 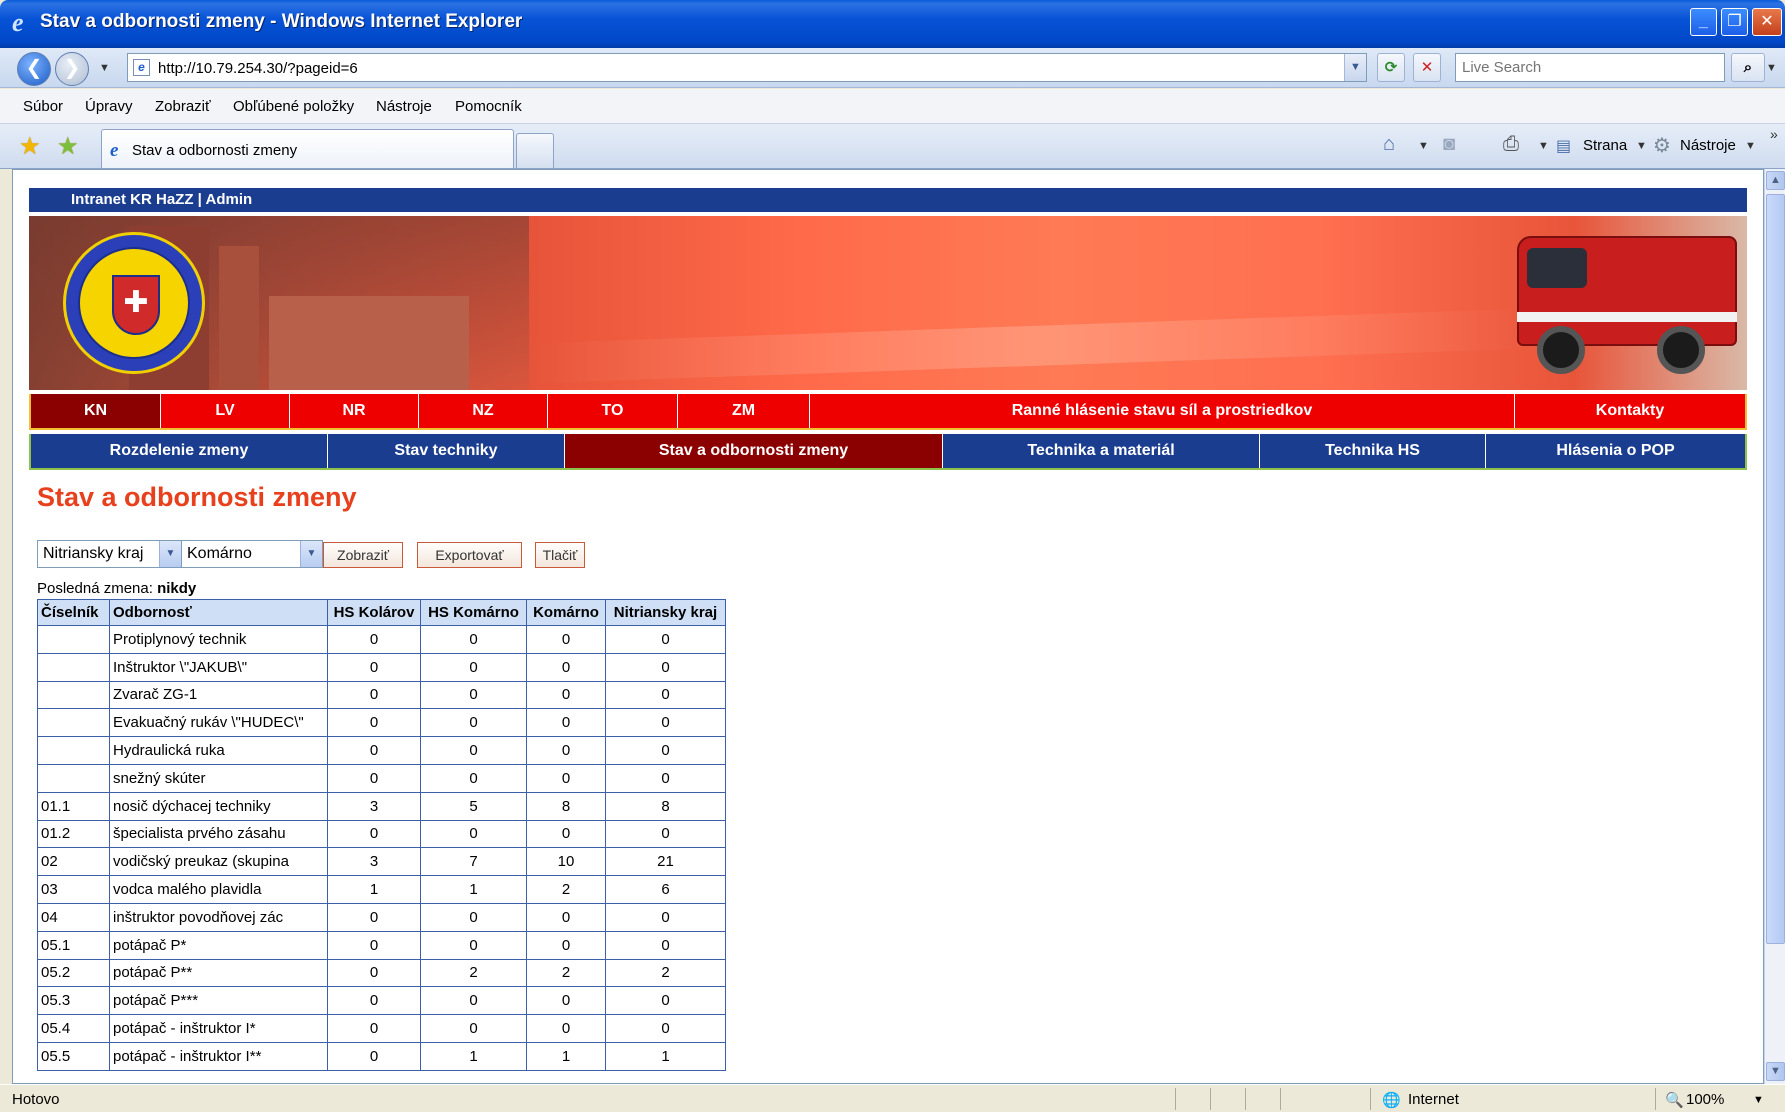 I want to click on region-select: Nitriansky kraj ▼, so click(x=109, y=554).